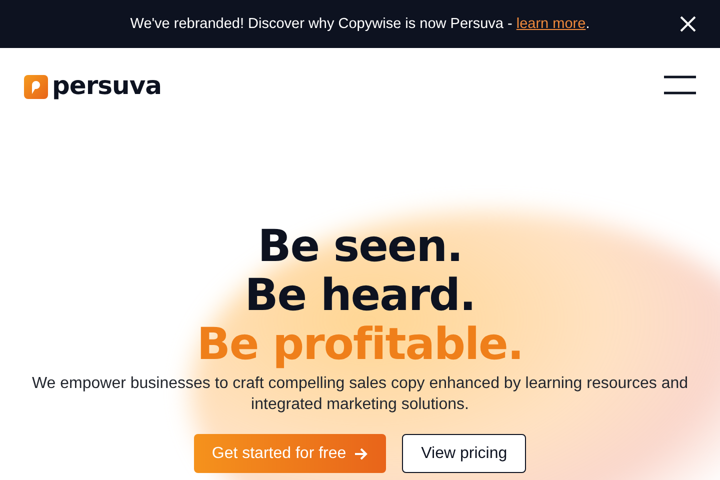  Describe the element at coordinates (107, 85) in the screenshot. I see `logo-text: persuva` at that location.